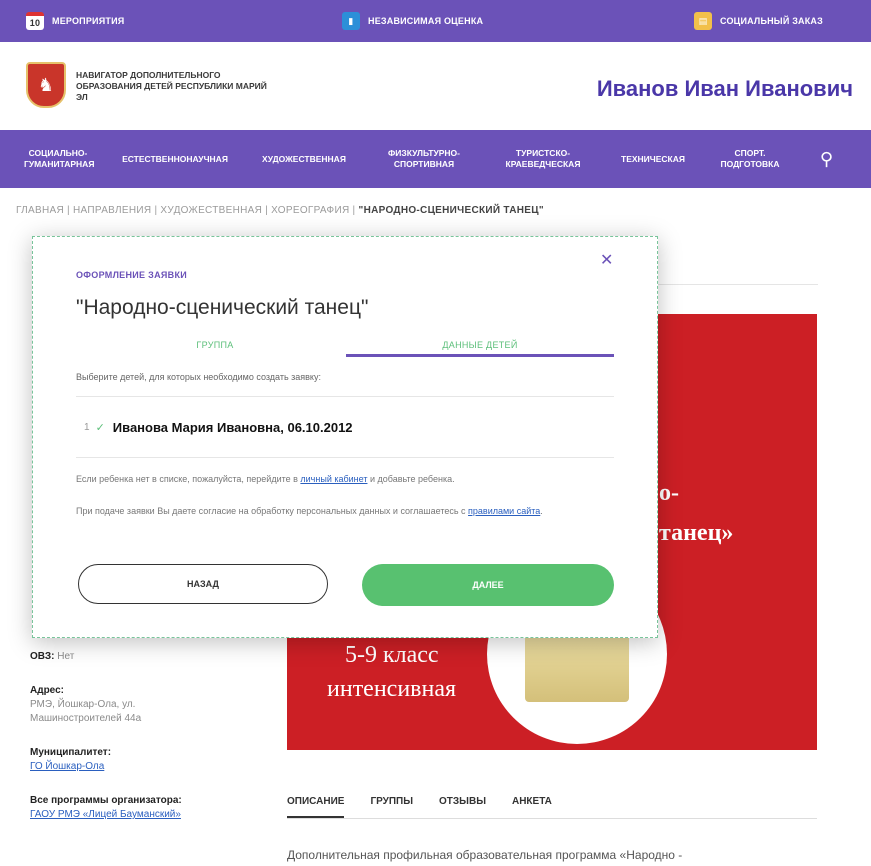 The width and height of the screenshot is (871, 866). I want to click on tab-group: ГРУППА, so click(215, 345).